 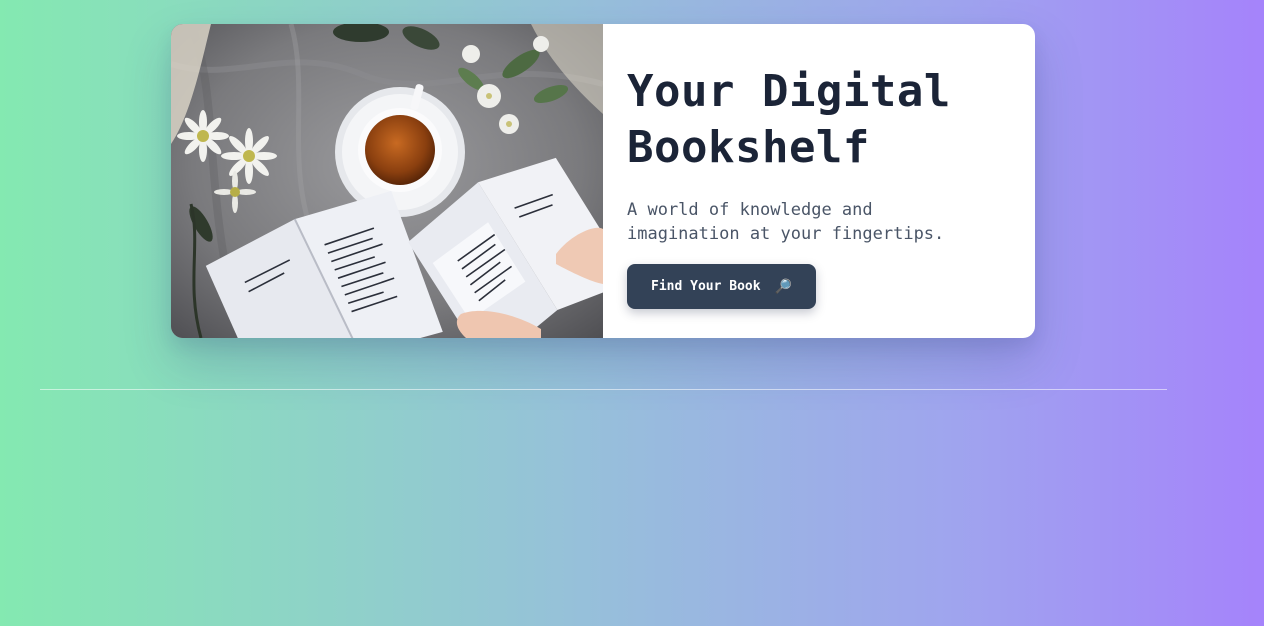 What do you see at coordinates (819, 120) in the screenshot?
I see `page-title: Your Digital Bookshelf` at bounding box center [819, 120].